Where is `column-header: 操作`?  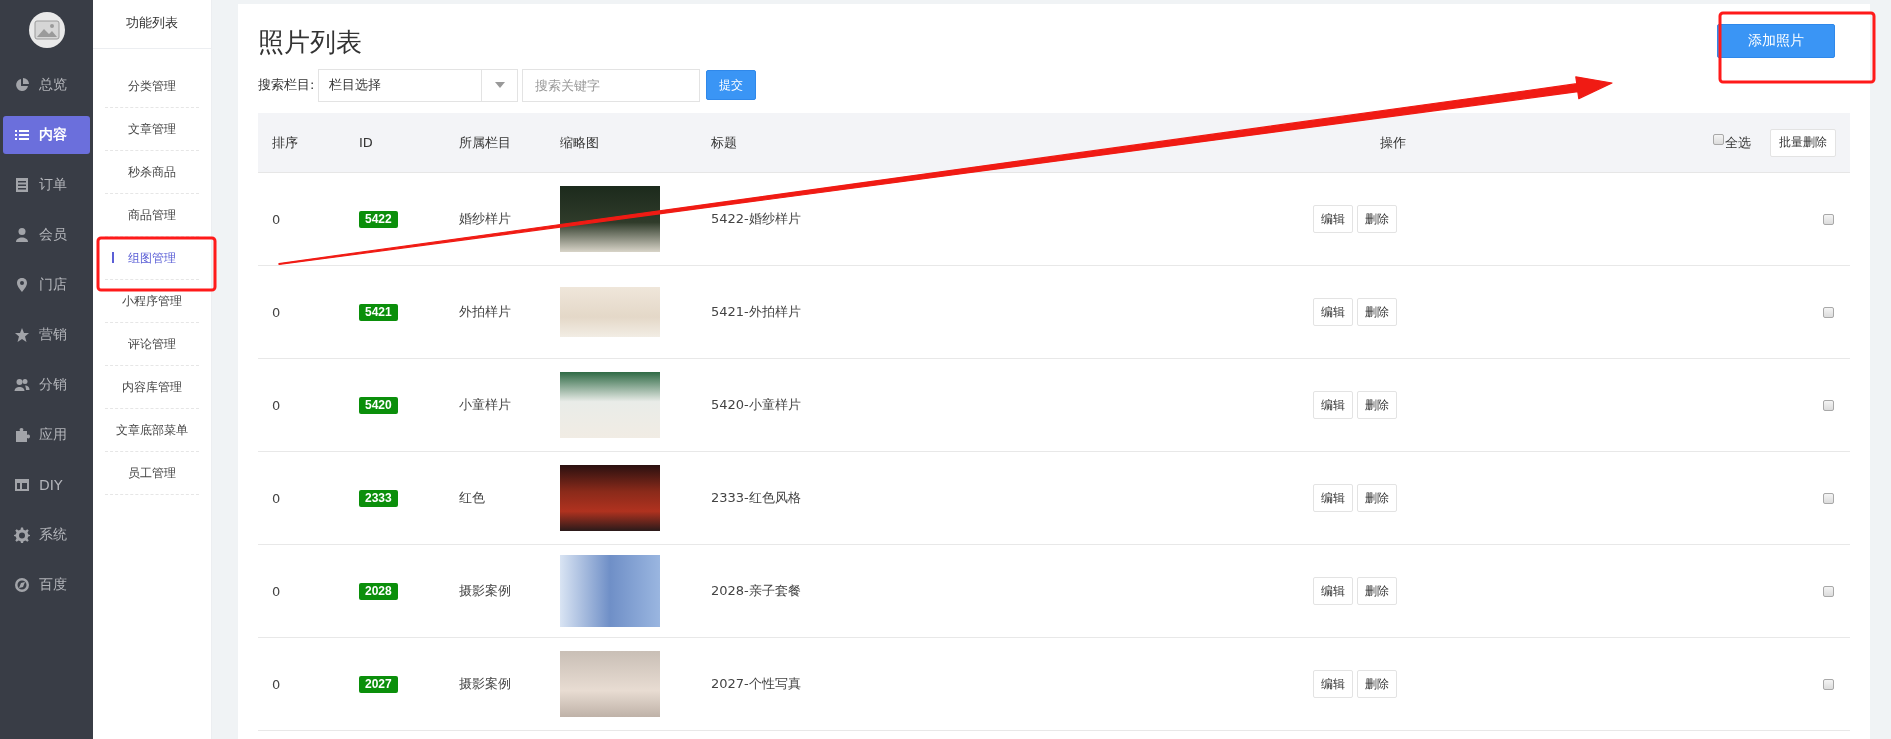
column-header: 操作 is located at coordinates (1393, 142).